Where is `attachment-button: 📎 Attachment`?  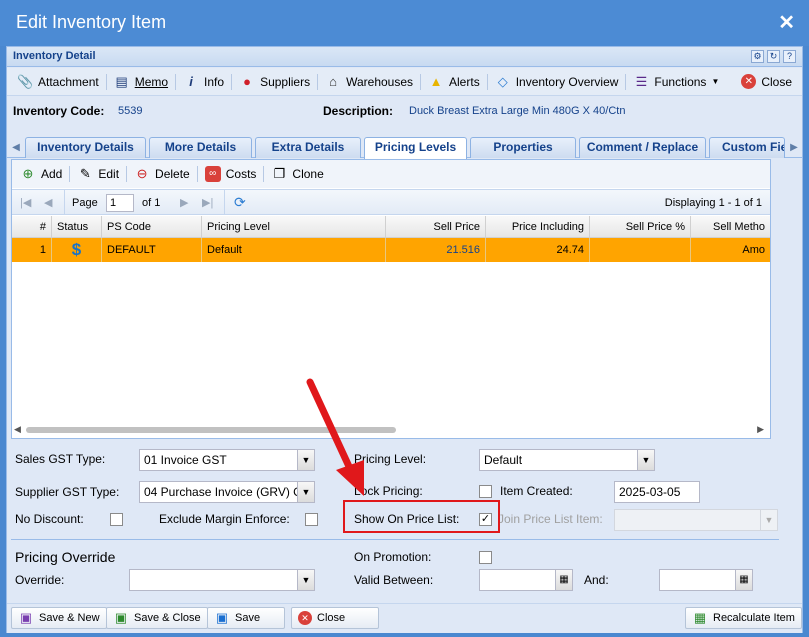
attachment-button: 📎 Attachment is located at coordinates (58, 82).